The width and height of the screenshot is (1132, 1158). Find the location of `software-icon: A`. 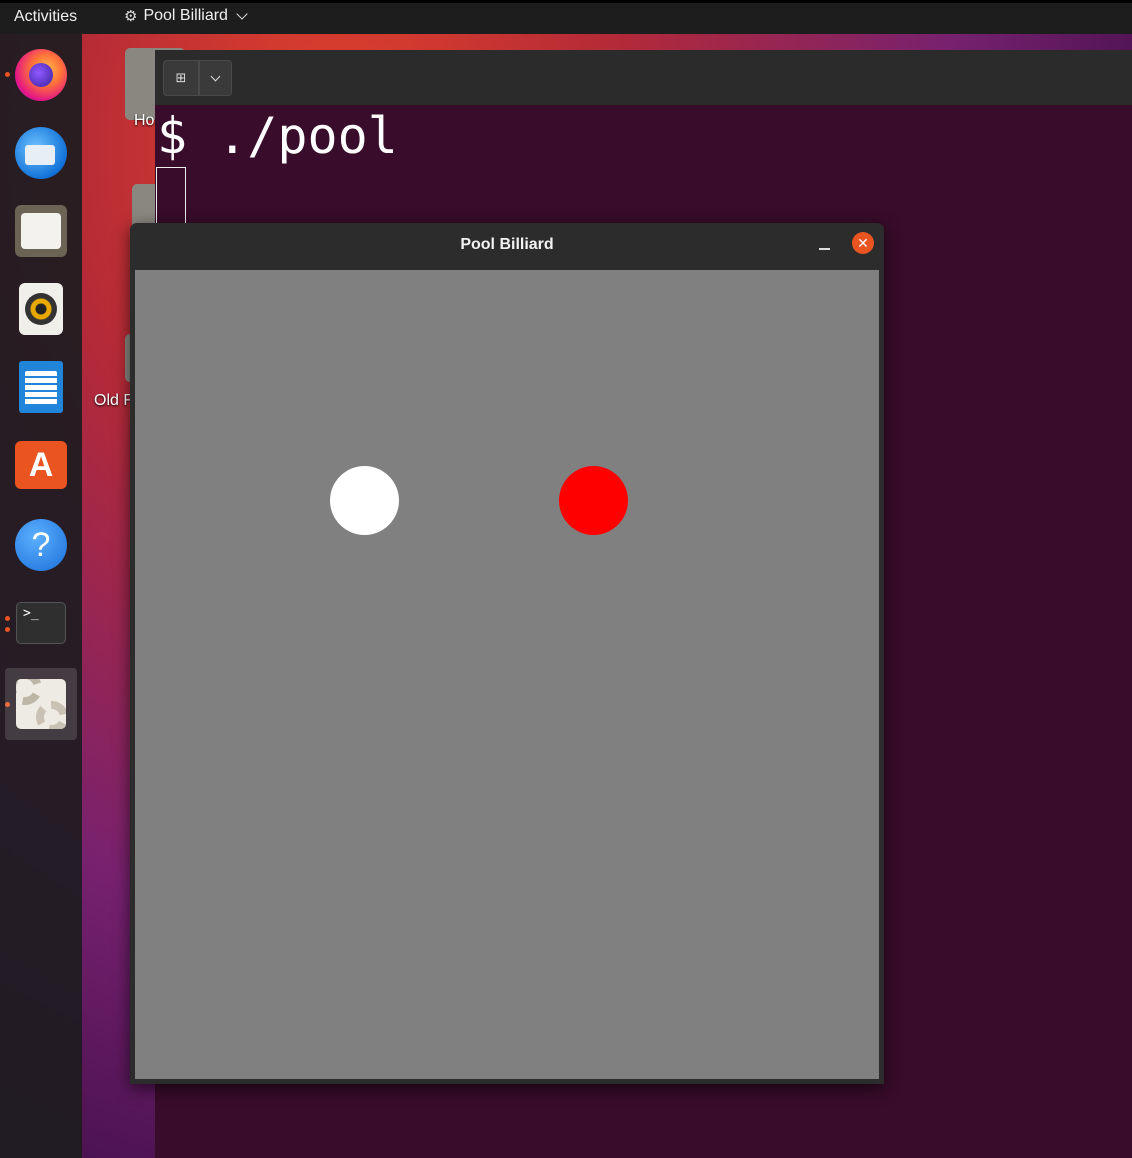

software-icon: A is located at coordinates (41, 465).